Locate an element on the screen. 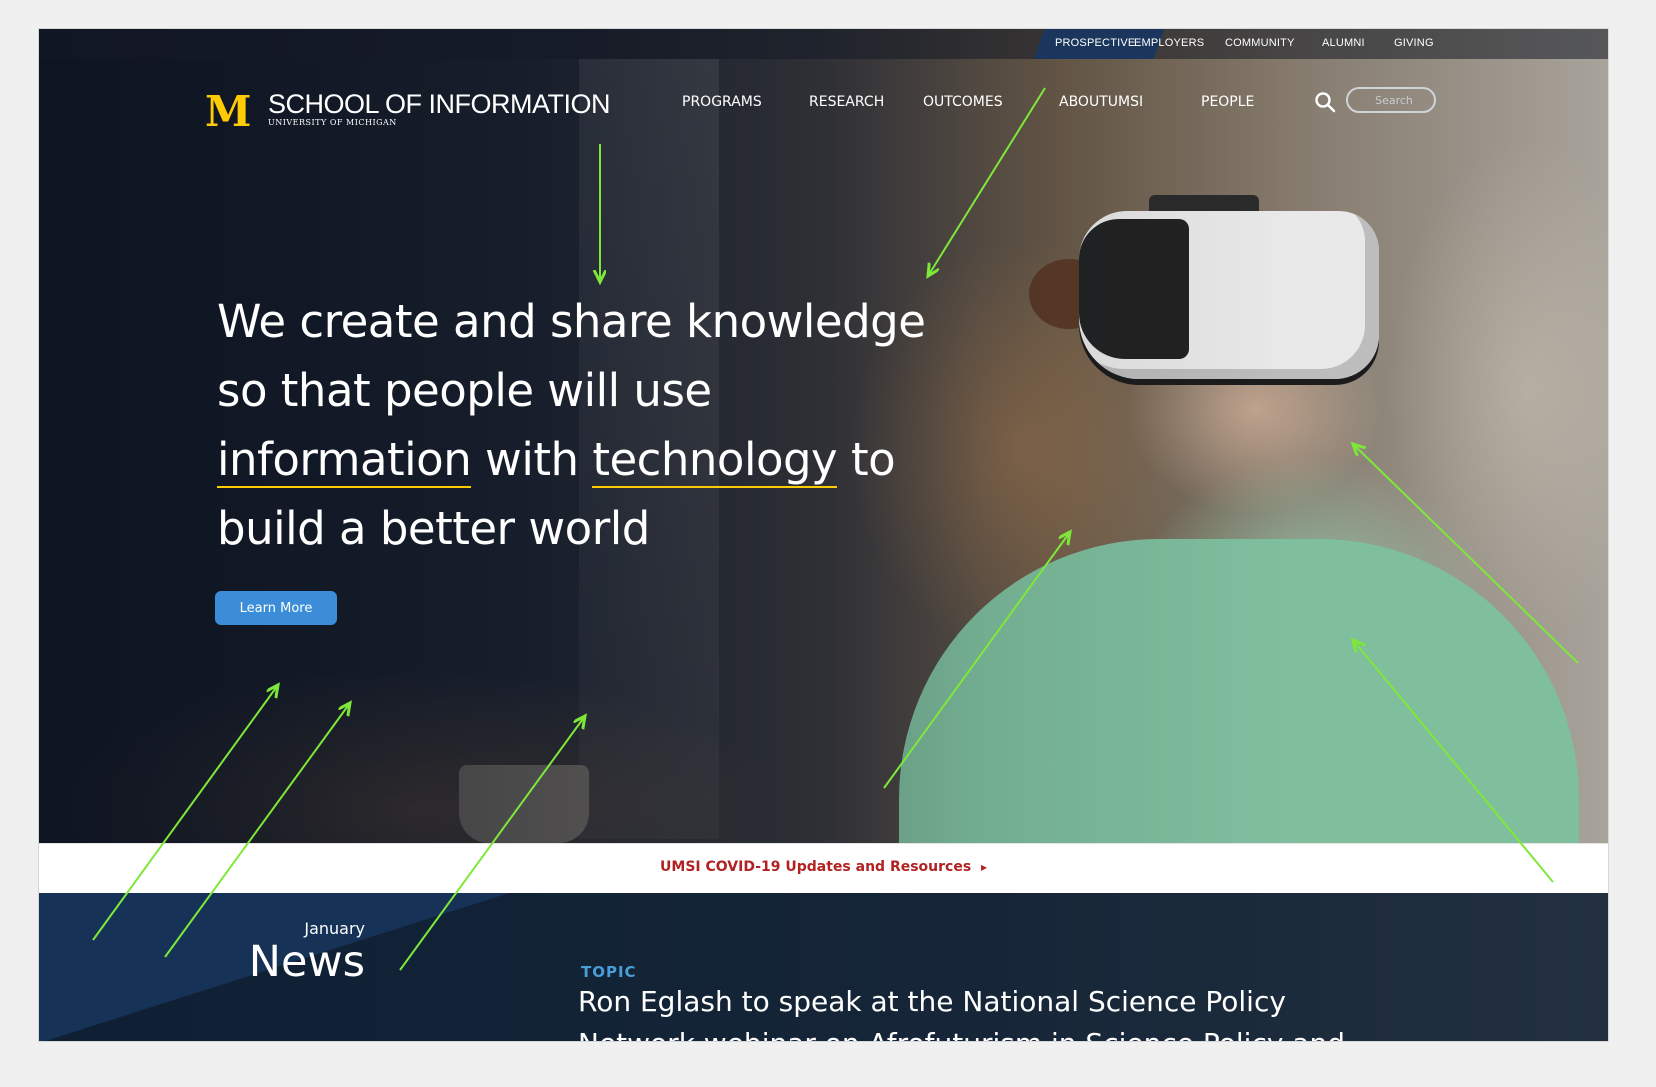 The image size is (1656, 1087). news-month: January is located at coordinates (334, 928).